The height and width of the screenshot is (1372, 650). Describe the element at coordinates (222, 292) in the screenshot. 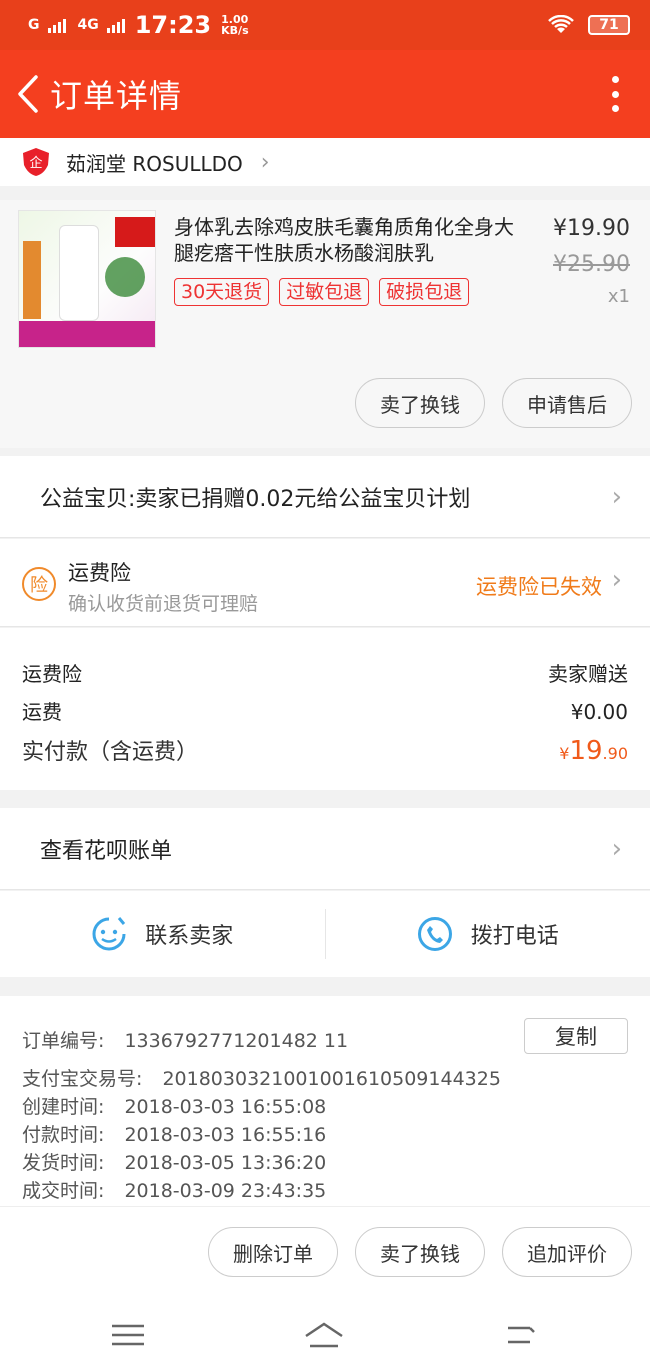

I see `service-tag: 30天退货` at that location.